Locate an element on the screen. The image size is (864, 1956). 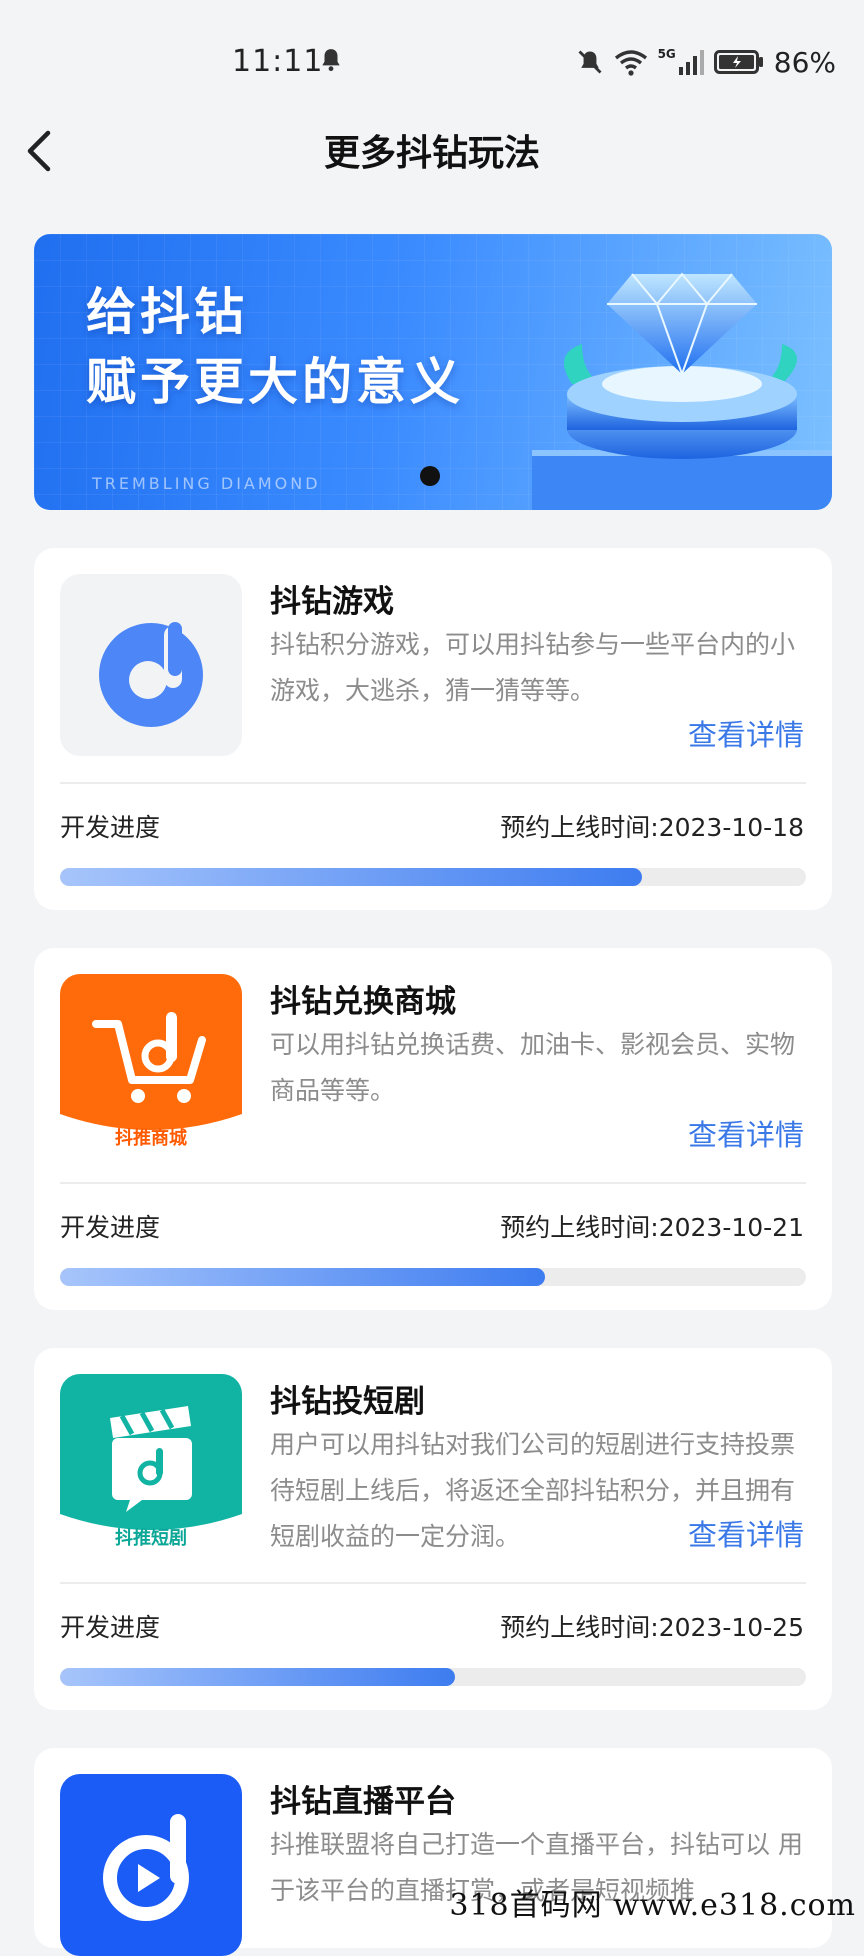
card-title: 抖钻直播平台 is located at coordinates (363, 1802).